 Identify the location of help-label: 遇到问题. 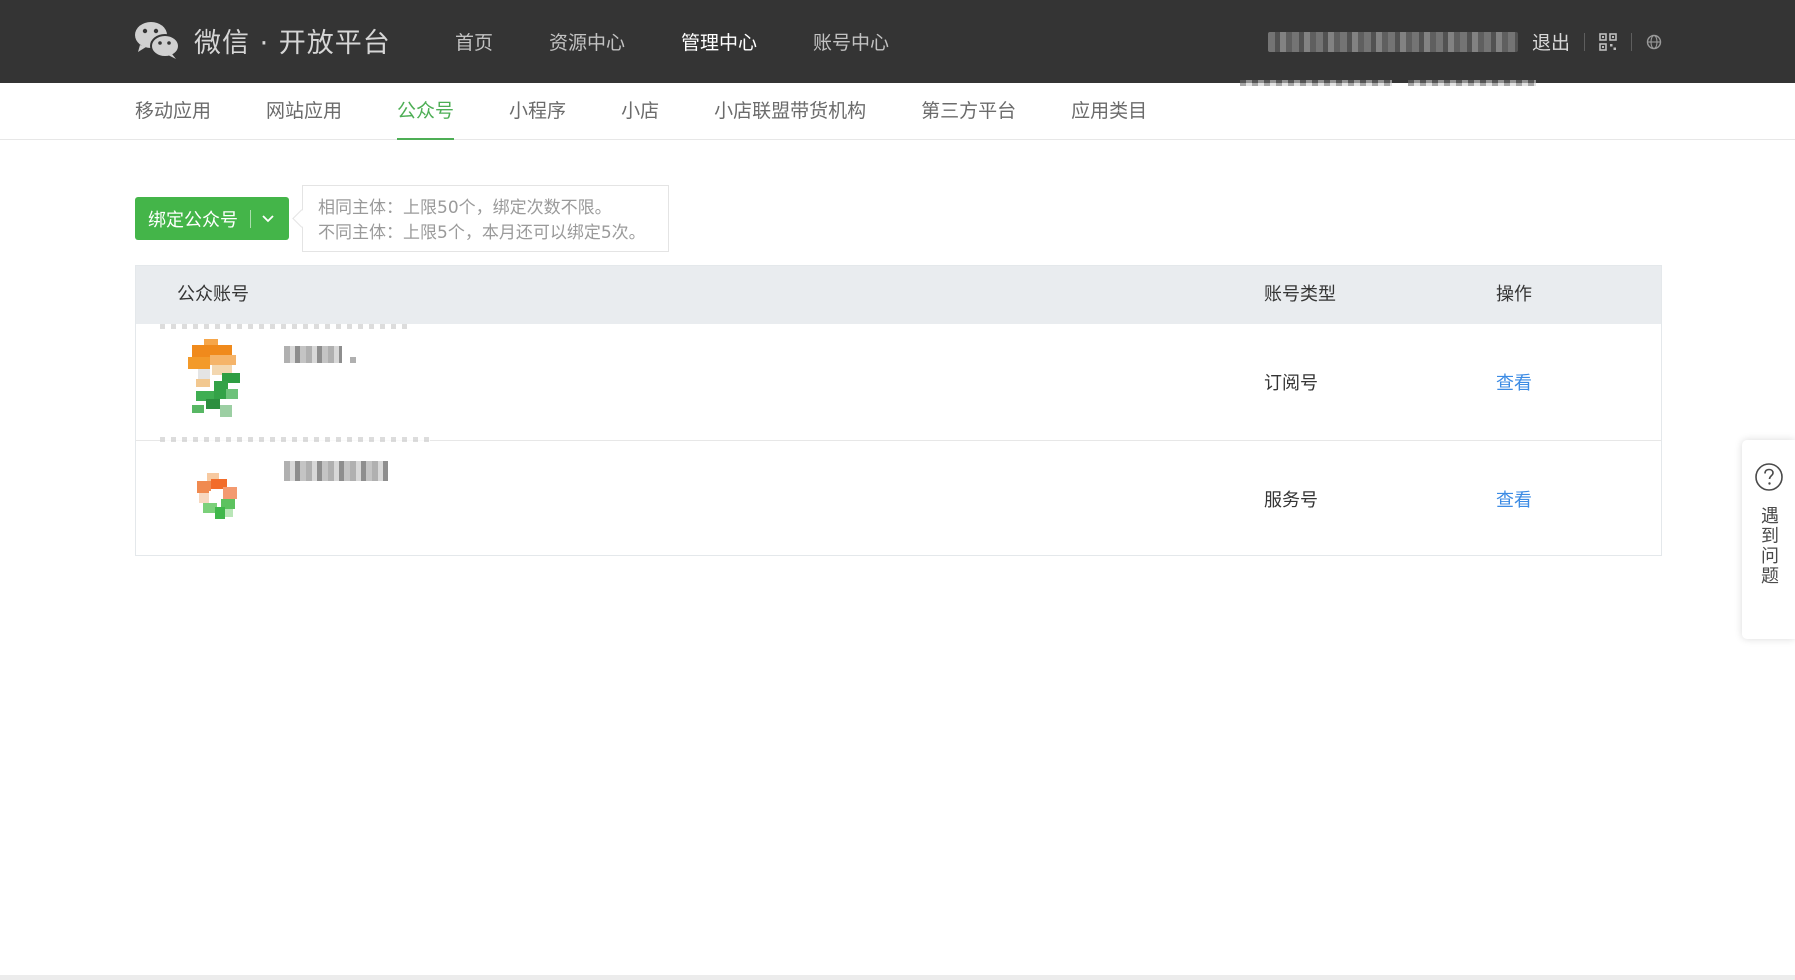
(1768, 546).